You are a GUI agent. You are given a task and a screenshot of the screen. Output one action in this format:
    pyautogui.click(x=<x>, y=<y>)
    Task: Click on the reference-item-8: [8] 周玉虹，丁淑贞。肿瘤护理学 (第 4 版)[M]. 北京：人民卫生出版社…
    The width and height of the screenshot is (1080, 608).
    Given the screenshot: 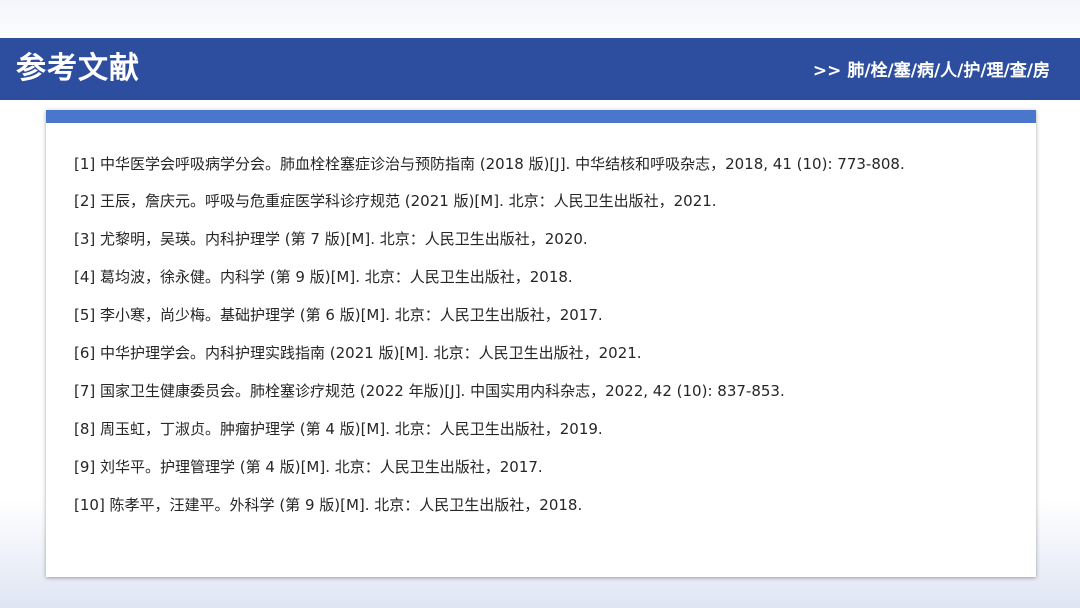 What is the action you would take?
    pyautogui.click(x=338, y=429)
    